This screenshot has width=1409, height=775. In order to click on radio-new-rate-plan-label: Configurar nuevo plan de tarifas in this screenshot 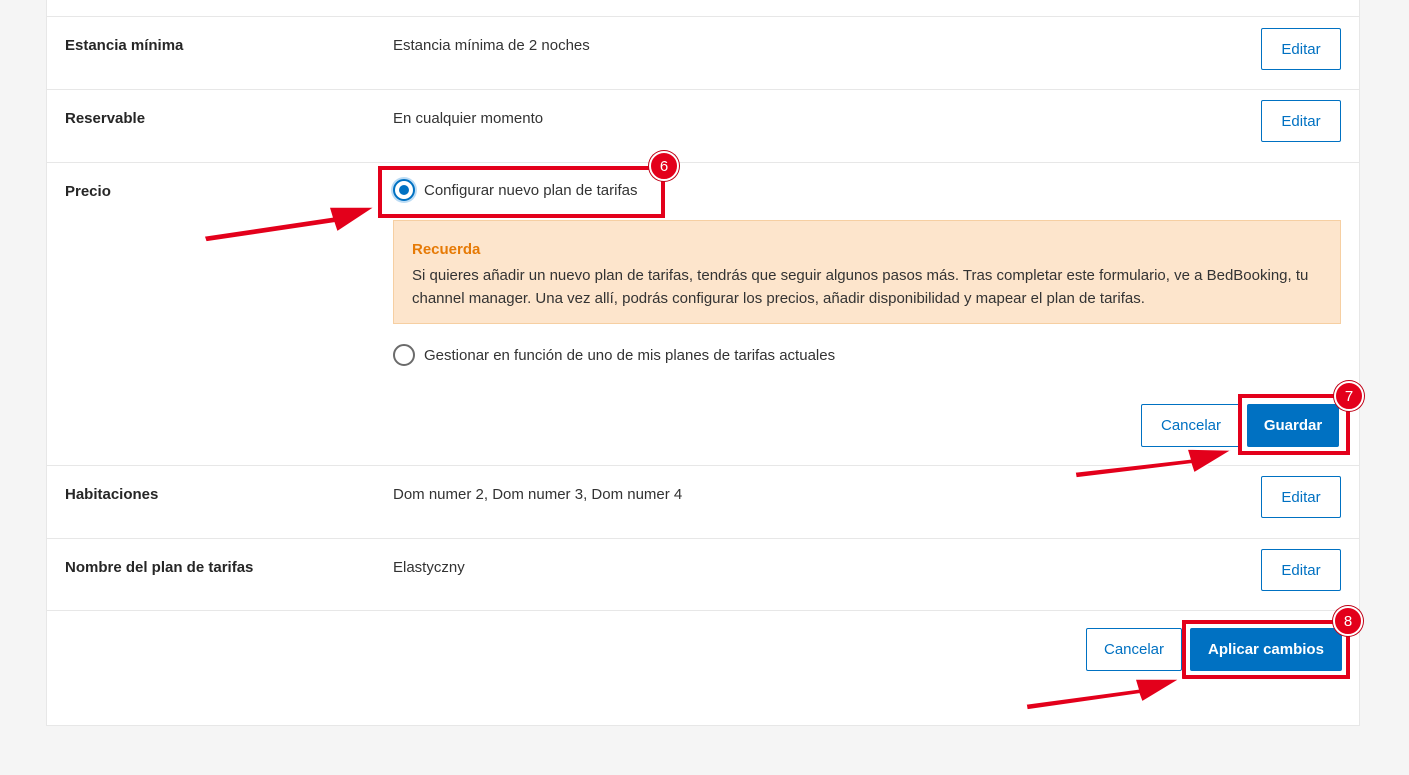, I will do `click(531, 190)`.